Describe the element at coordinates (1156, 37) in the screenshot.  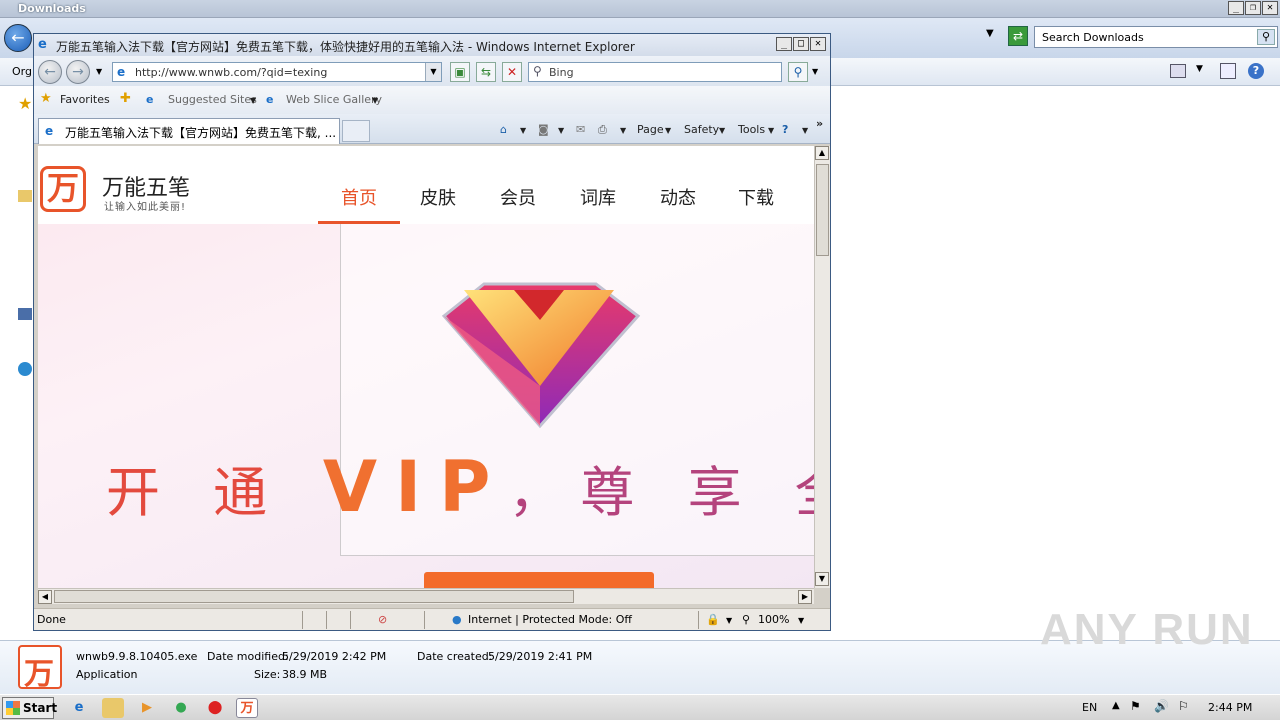
I see `explorer-search-box: Search Downloads ⚲` at that location.